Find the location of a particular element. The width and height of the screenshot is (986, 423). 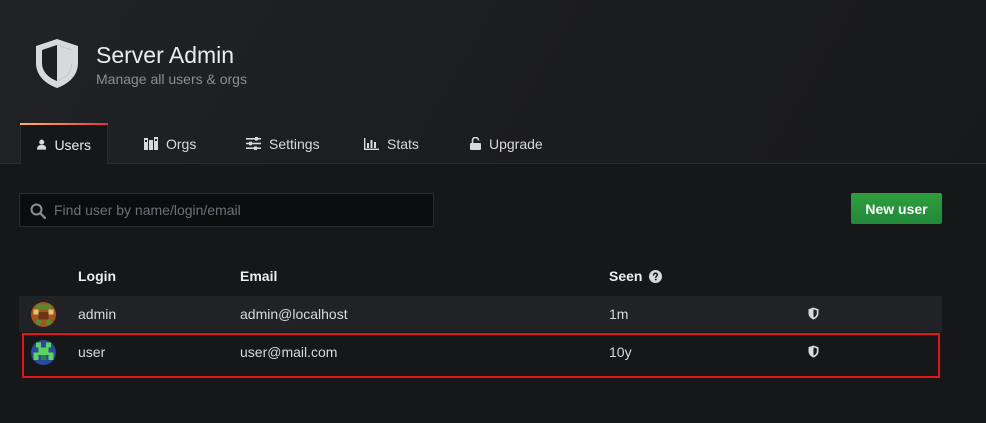

tab-users-label: Users is located at coordinates (72, 144).